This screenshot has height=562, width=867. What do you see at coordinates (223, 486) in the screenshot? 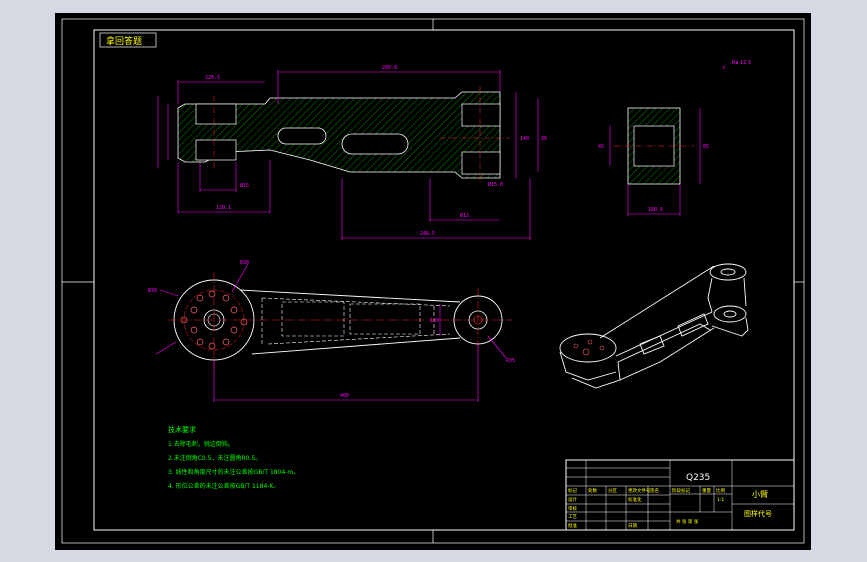
I see `note-4: 4. 形位公差的未注公差按GB/T 1184-K。` at bounding box center [223, 486].